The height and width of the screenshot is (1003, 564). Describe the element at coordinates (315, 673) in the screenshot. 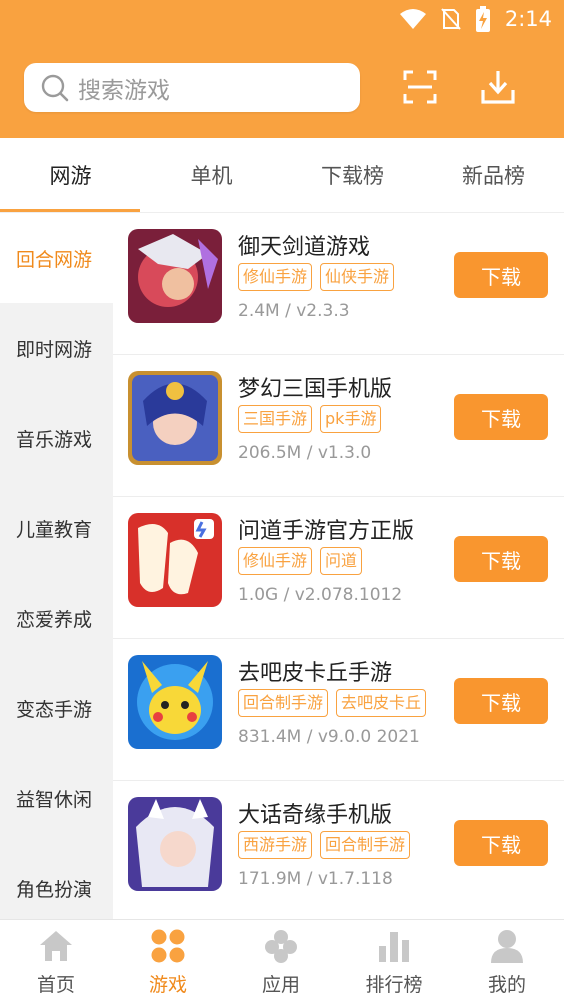

I see `app-name: 去吧皮卡丘手游` at that location.